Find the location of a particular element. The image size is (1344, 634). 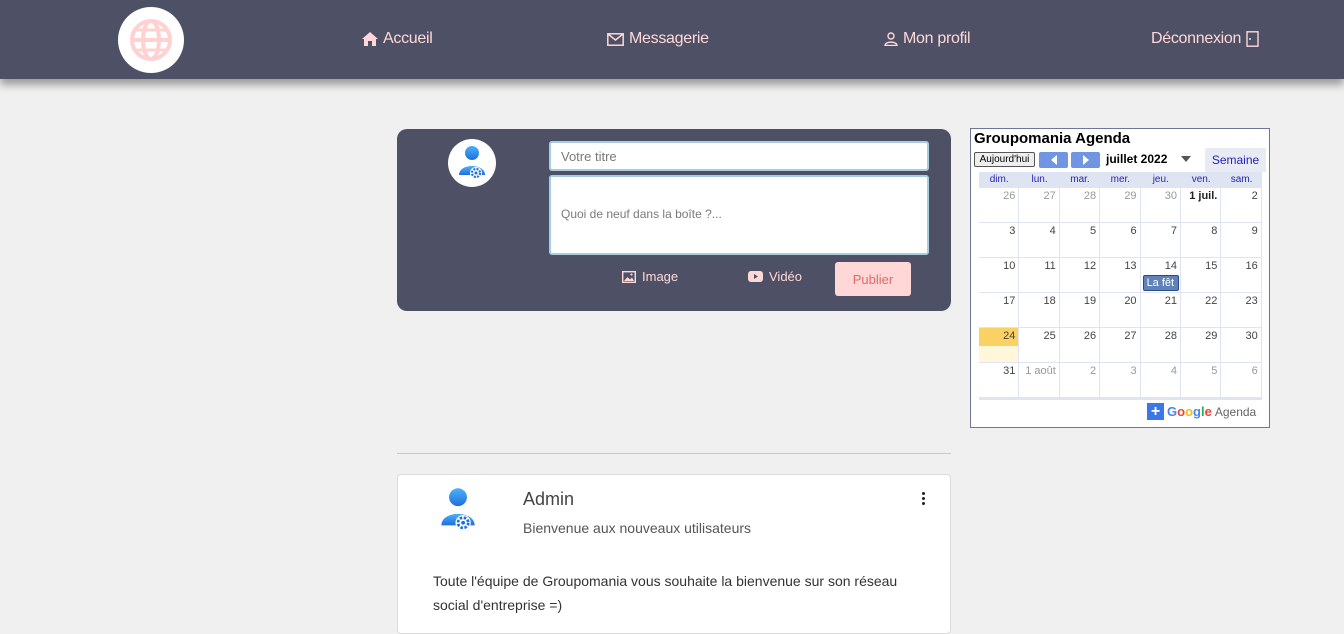

calendar-day-cell: 1 juil. is located at coordinates (1201, 205).